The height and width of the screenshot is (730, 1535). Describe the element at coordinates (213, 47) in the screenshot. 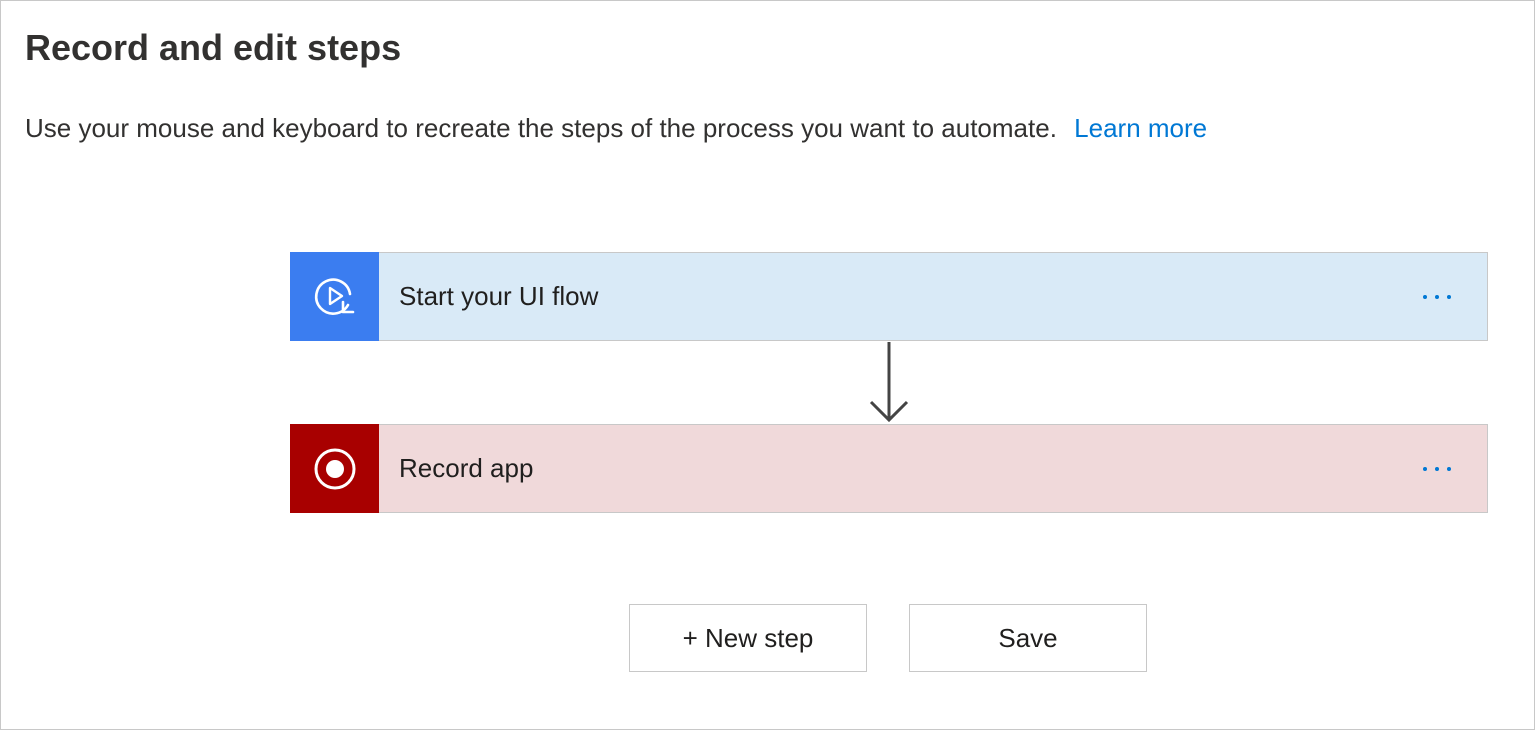

I see `page-title: Record and edit steps` at that location.